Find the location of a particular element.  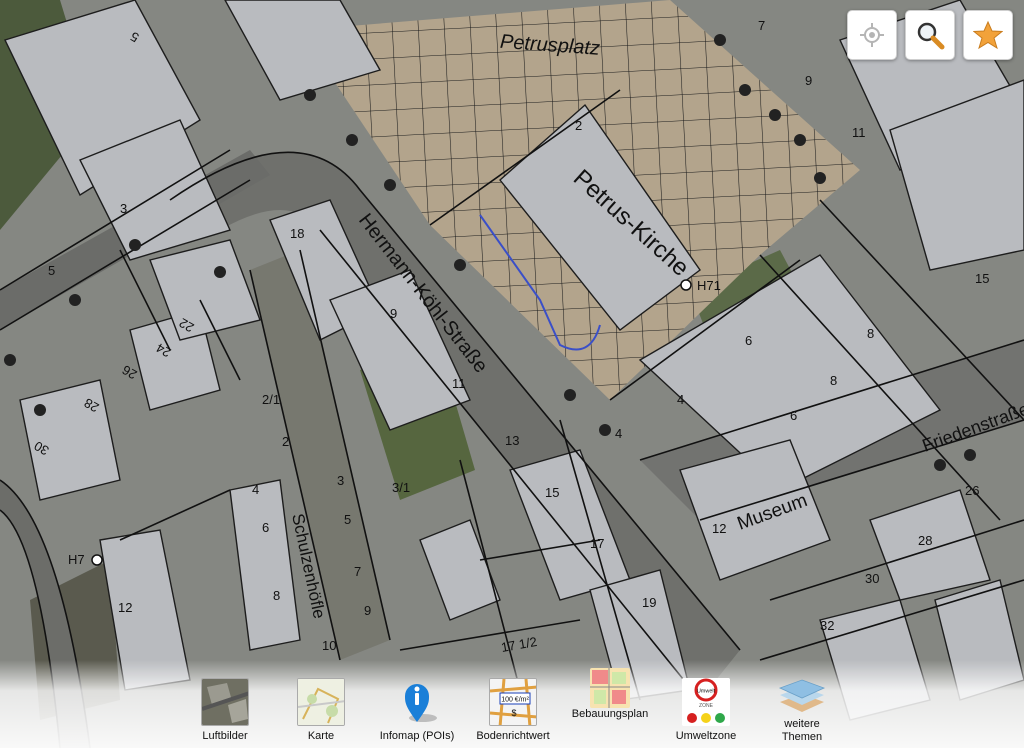

theme-label: weitere Themen is located at coordinates (802, 730).